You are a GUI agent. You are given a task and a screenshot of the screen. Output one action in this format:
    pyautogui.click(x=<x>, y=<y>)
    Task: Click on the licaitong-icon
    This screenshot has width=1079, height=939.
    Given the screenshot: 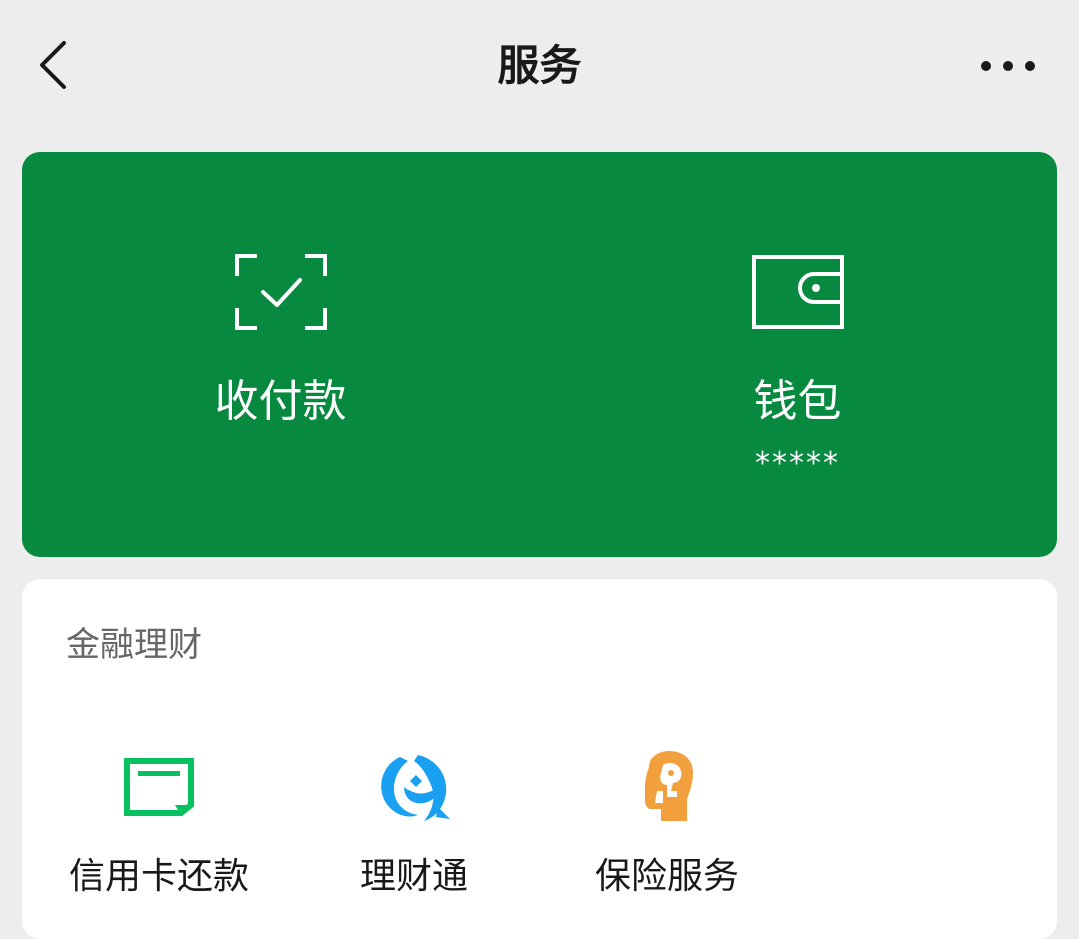 What is the action you would take?
    pyautogui.click(x=415, y=788)
    